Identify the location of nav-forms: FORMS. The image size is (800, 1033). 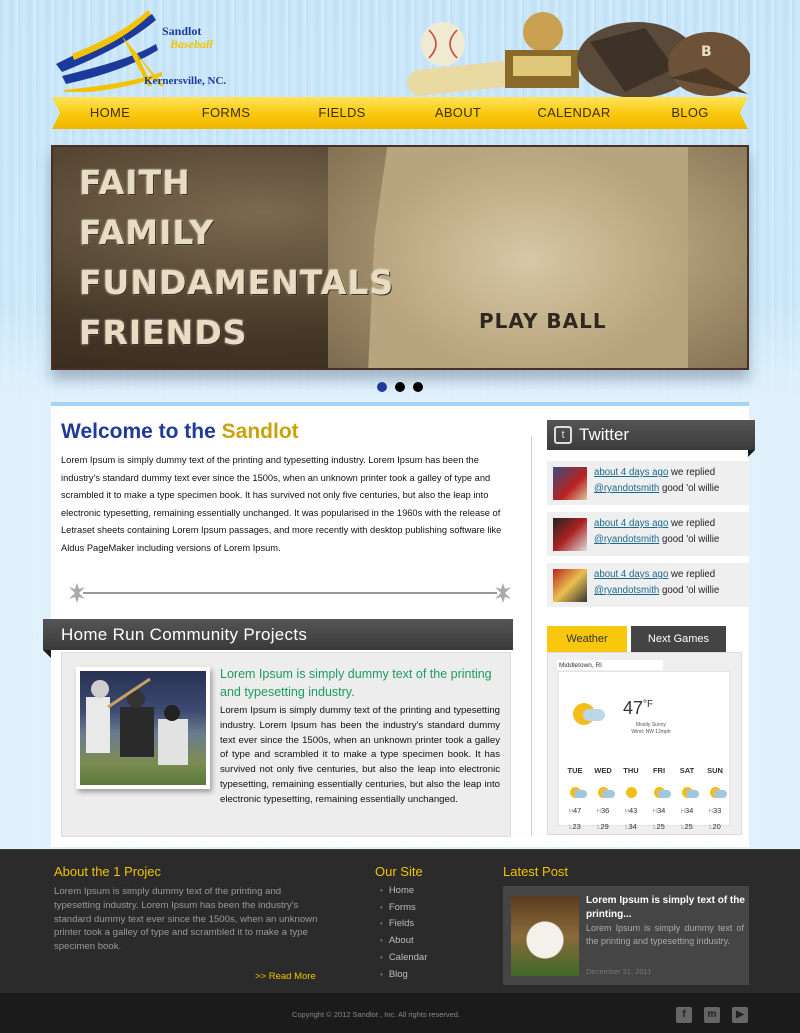
(226, 113).